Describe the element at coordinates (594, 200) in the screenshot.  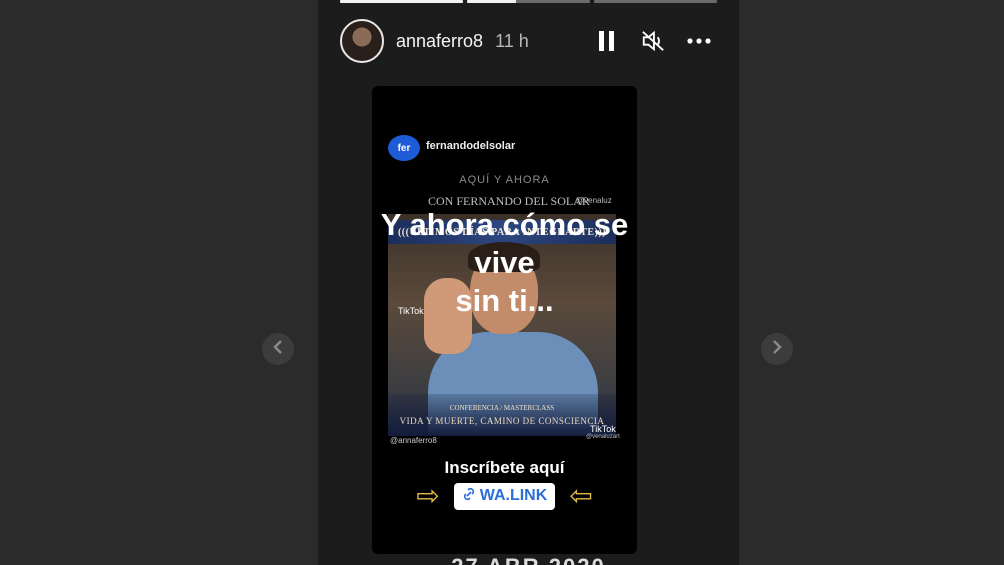
I see `embedded-handle: @venaluz` at that location.